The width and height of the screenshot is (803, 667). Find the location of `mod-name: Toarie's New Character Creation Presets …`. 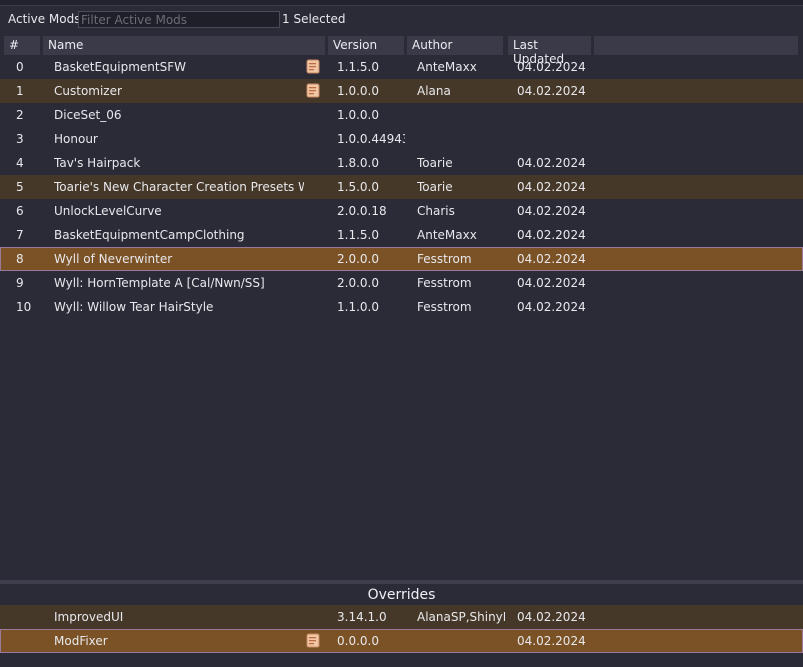

mod-name: Toarie's New Character Creation Presets … is located at coordinates (179, 187).